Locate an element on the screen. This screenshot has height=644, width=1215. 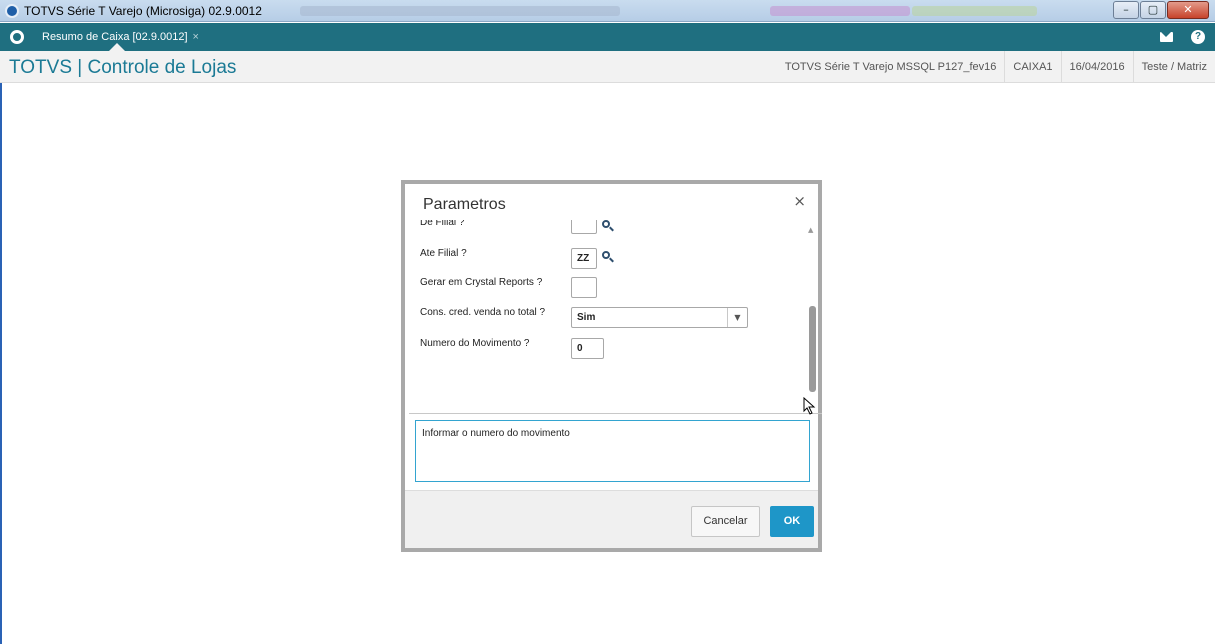
dialog-footer: Cancelar OK is located at coordinates (611, 519).